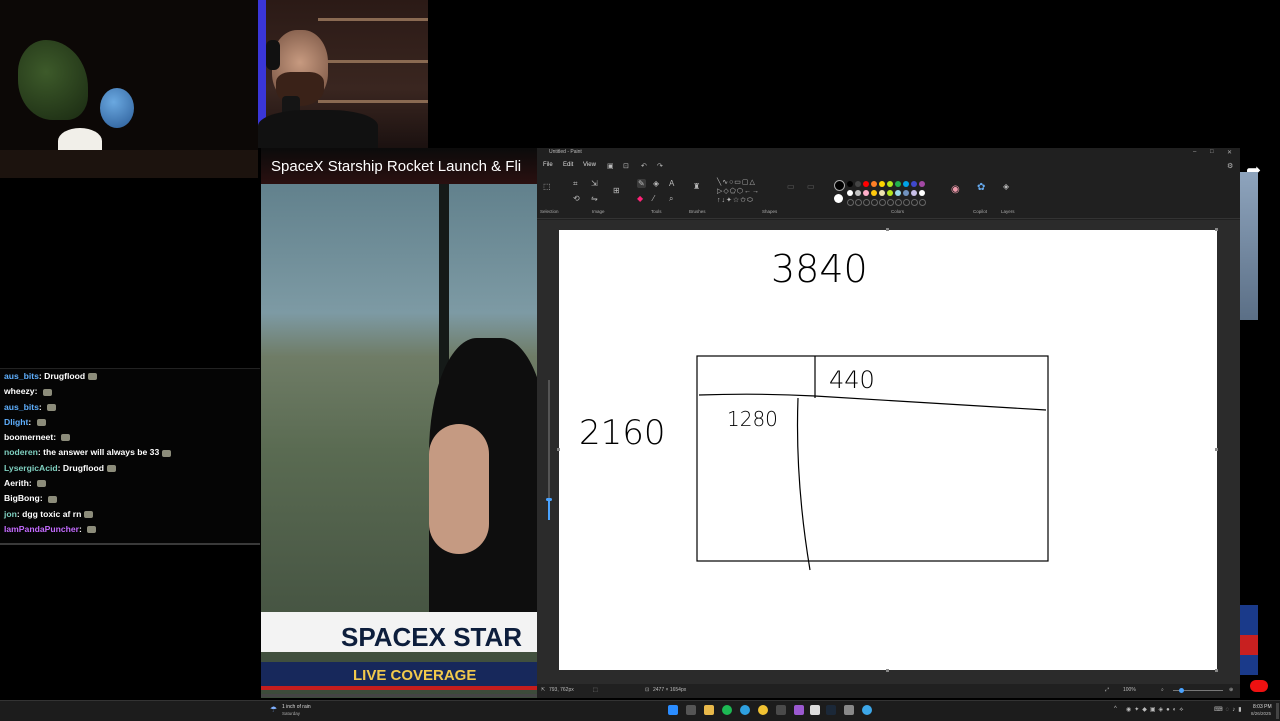  I want to click on resize-handle-left, so click(558, 449).